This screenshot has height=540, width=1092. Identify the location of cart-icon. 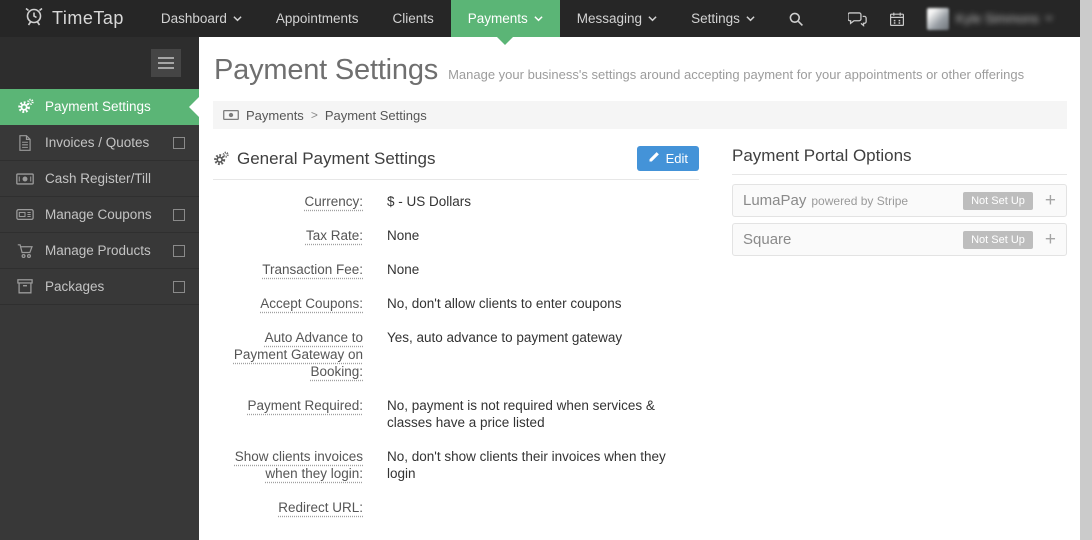
(25, 251).